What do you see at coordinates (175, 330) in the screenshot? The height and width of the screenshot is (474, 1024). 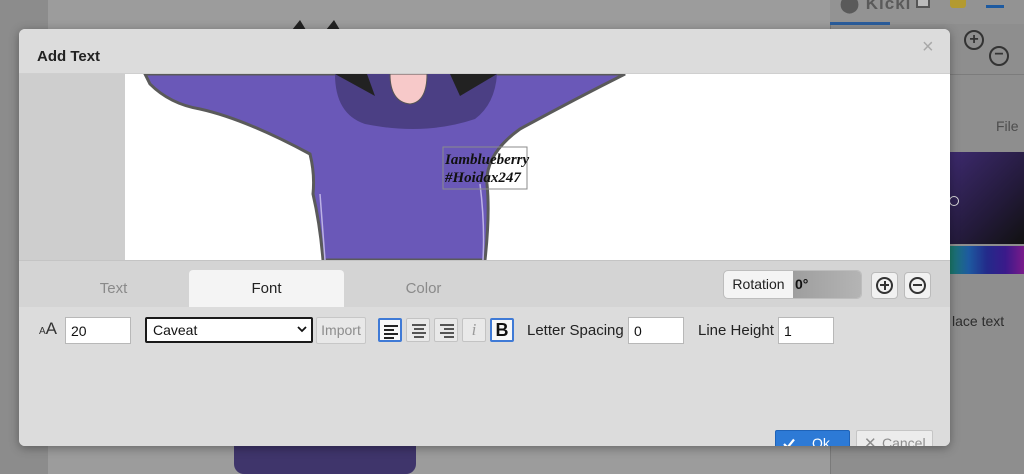 I see `font-family-value: Caveat` at bounding box center [175, 330].